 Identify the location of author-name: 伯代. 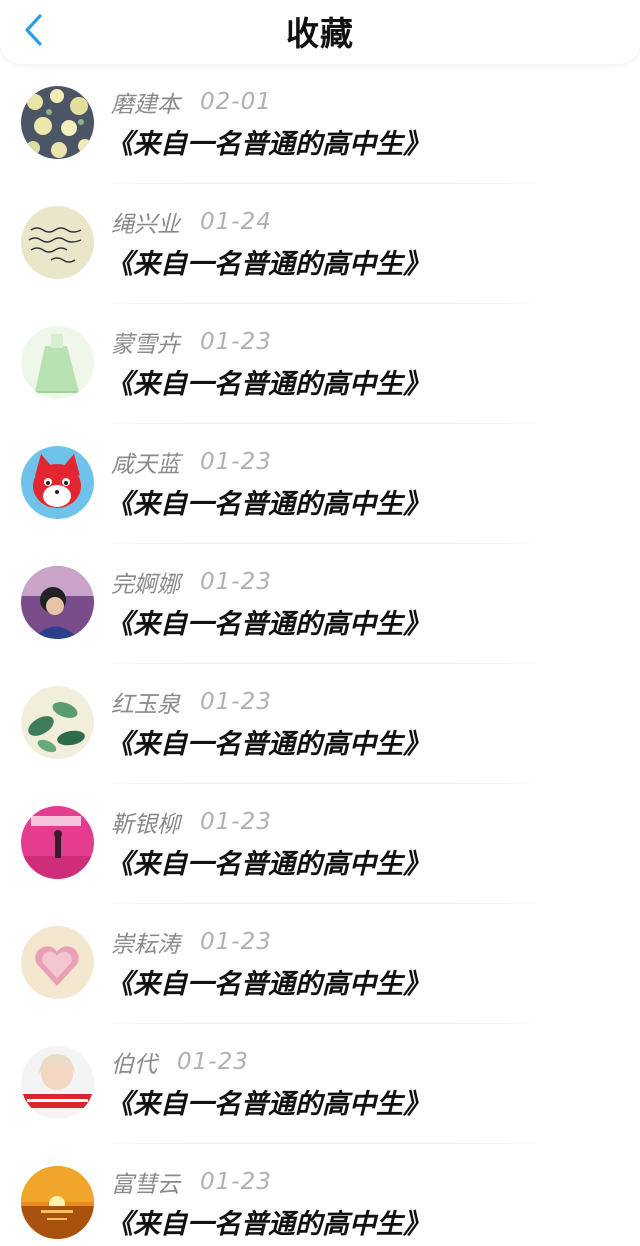
(134, 1065).